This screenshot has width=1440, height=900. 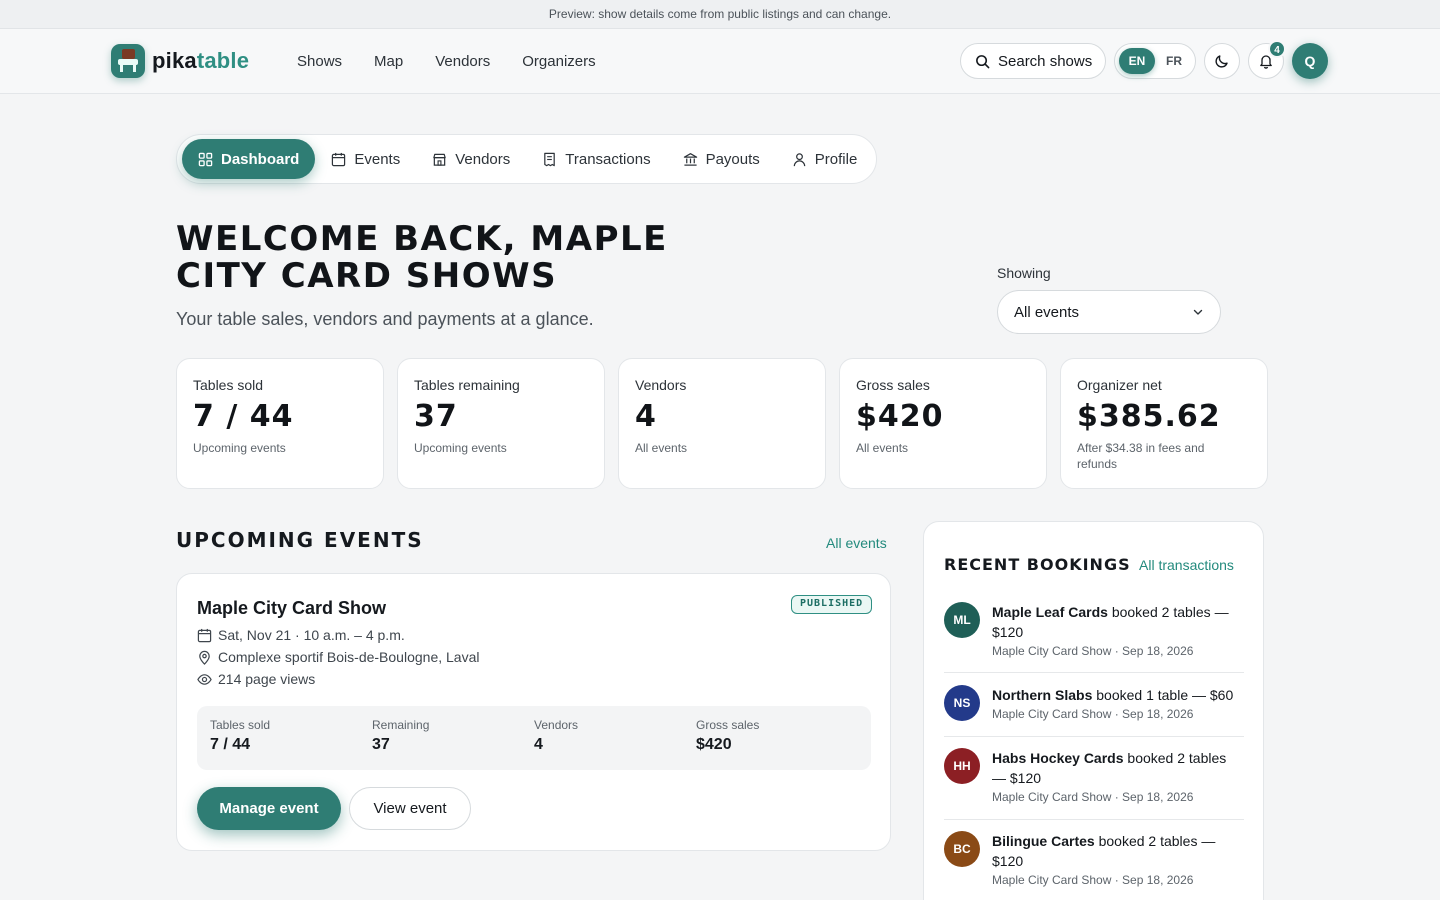 What do you see at coordinates (388, 61) in the screenshot?
I see `nav-link-map: Map` at bounding box center [388, 61].